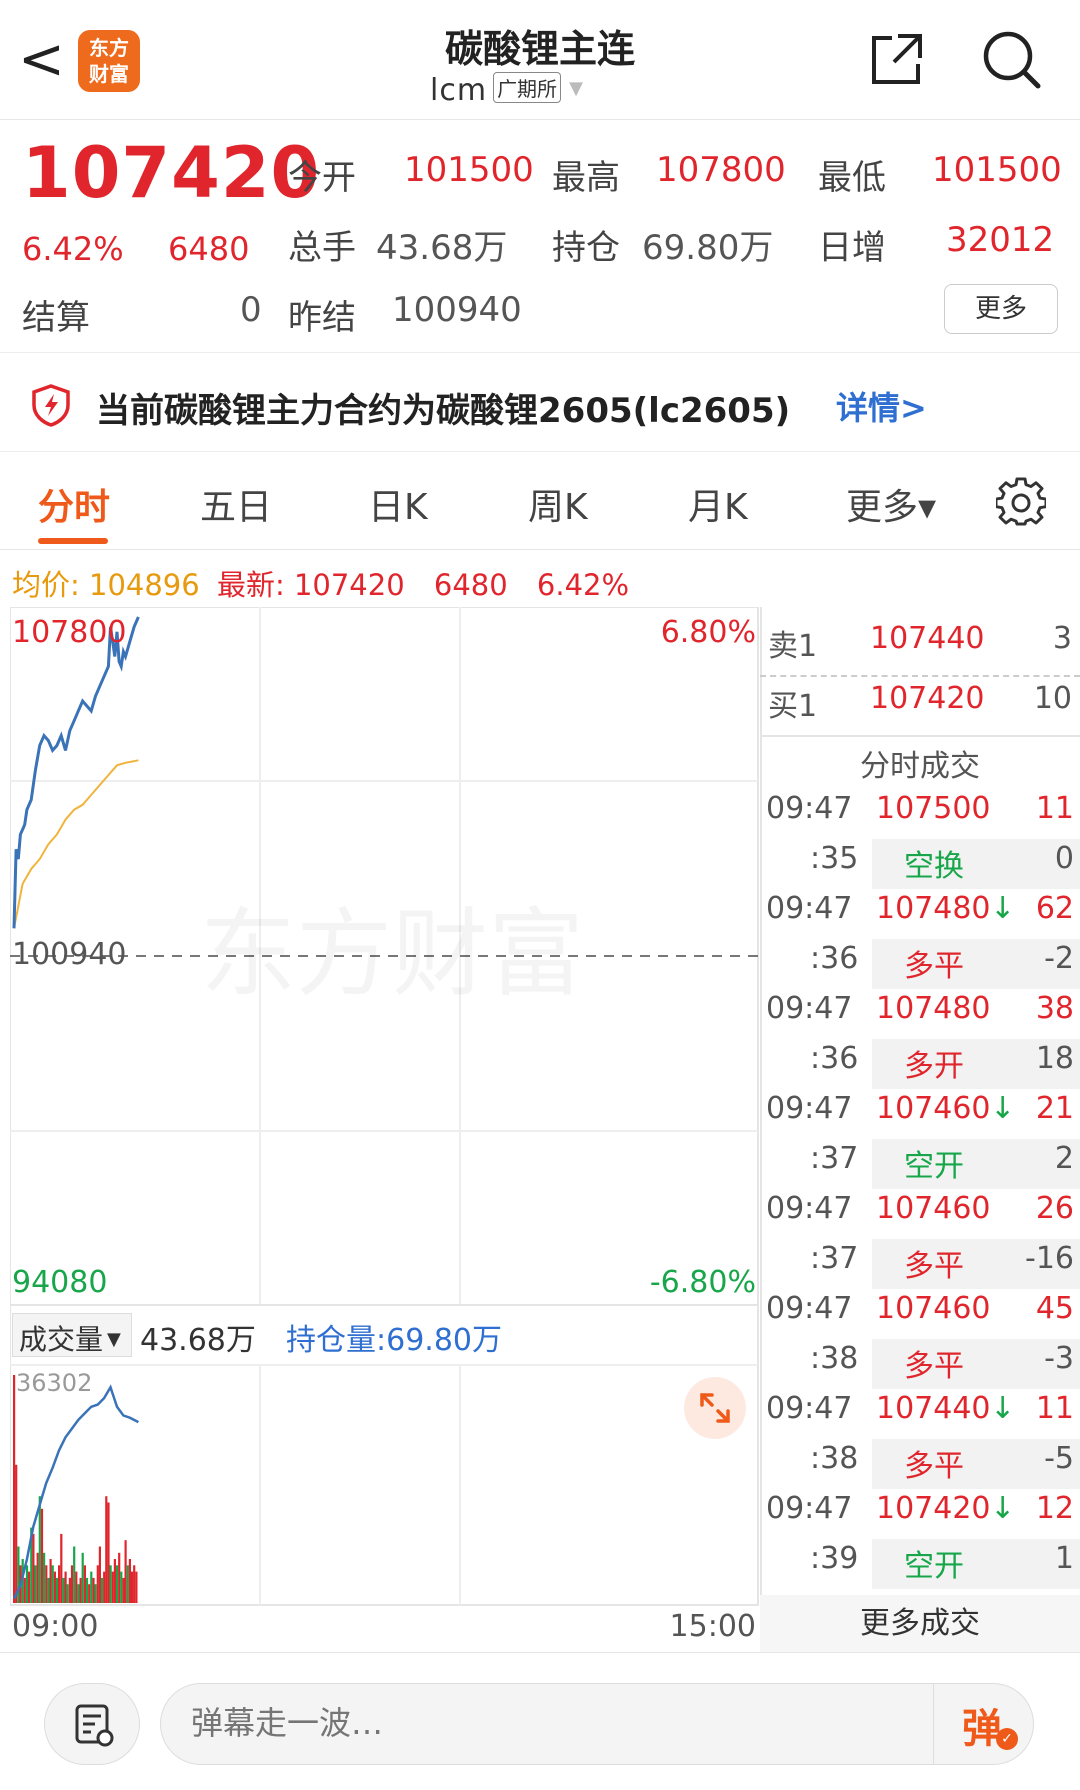 The height and width of the screenshot is (1790, 1080). Describe the element at coordinates (708, 248) in the screenshot. I see `open-interest-value: 69.80万` at that location.